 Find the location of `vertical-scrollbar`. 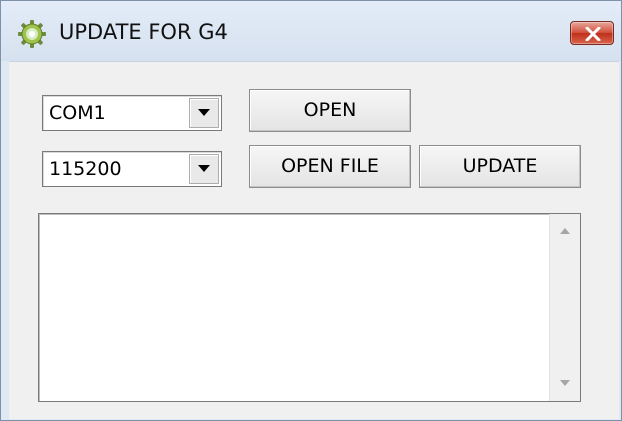

vertical-scrollbar is located at coordinates (564, 307).